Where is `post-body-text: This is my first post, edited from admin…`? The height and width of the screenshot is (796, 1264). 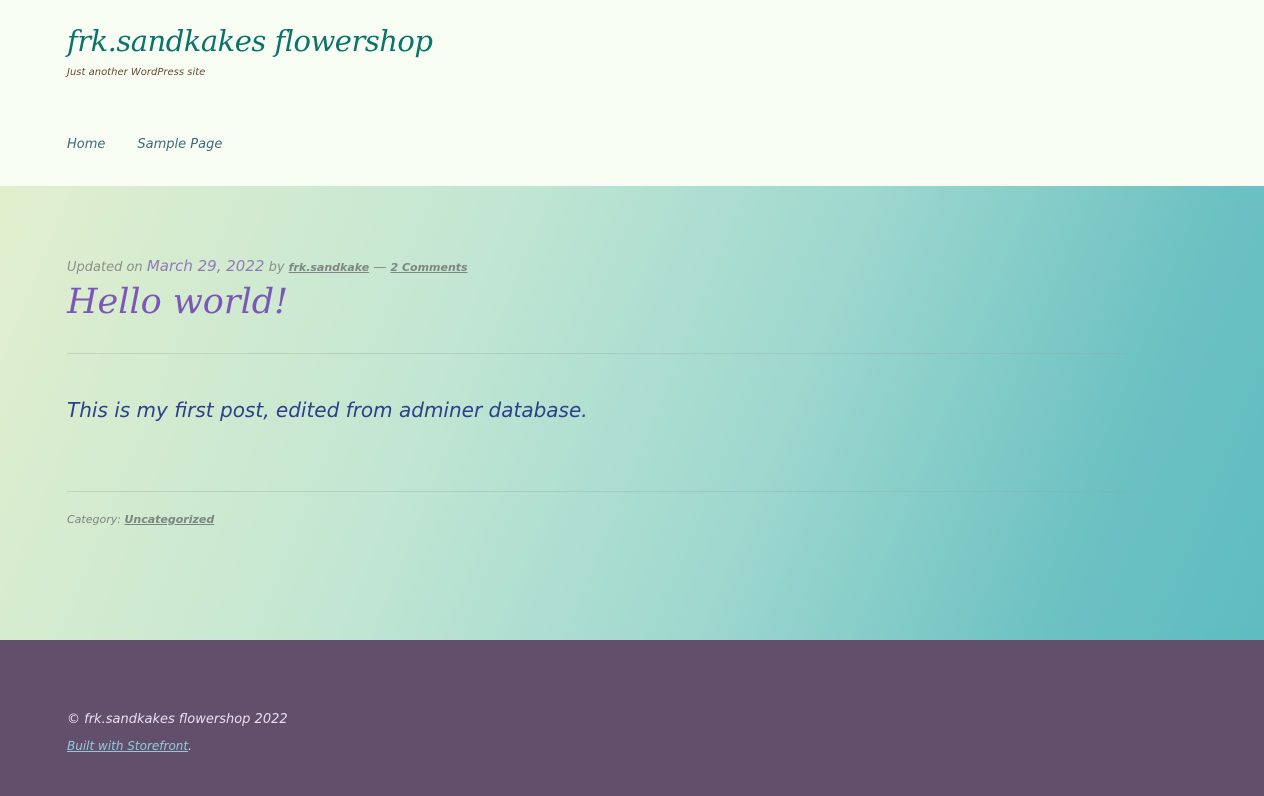
post-body-text: This is my first post, edited from admin… is located at coordinates (327, 410).